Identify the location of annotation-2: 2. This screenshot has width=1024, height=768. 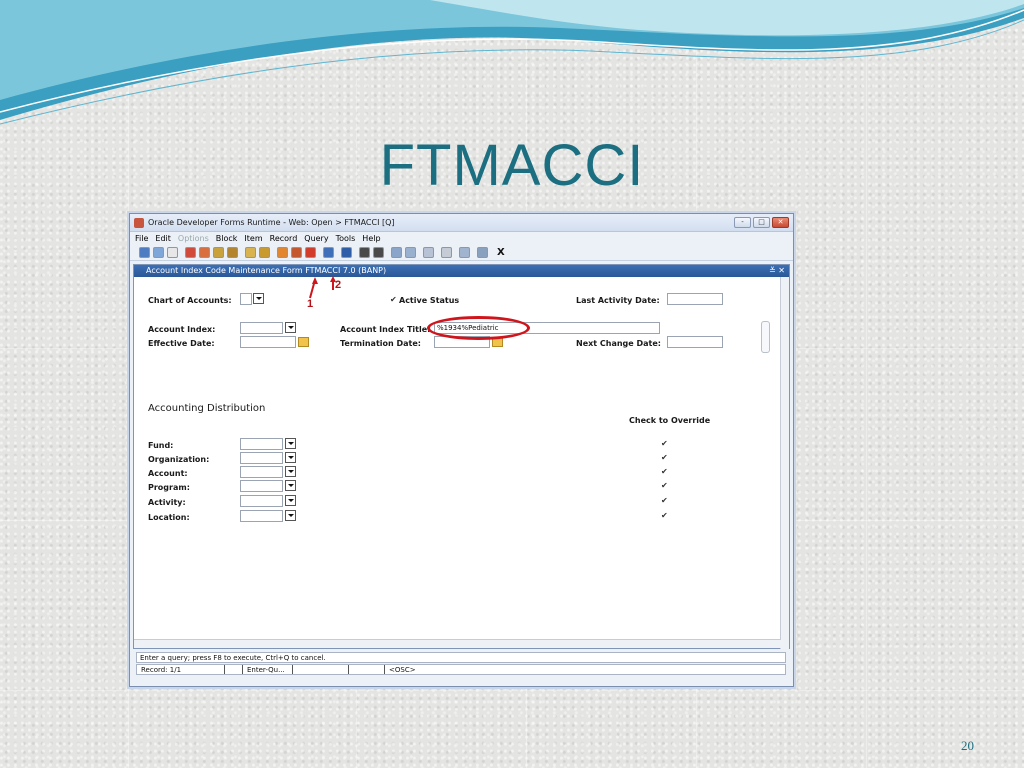
(338, 285).